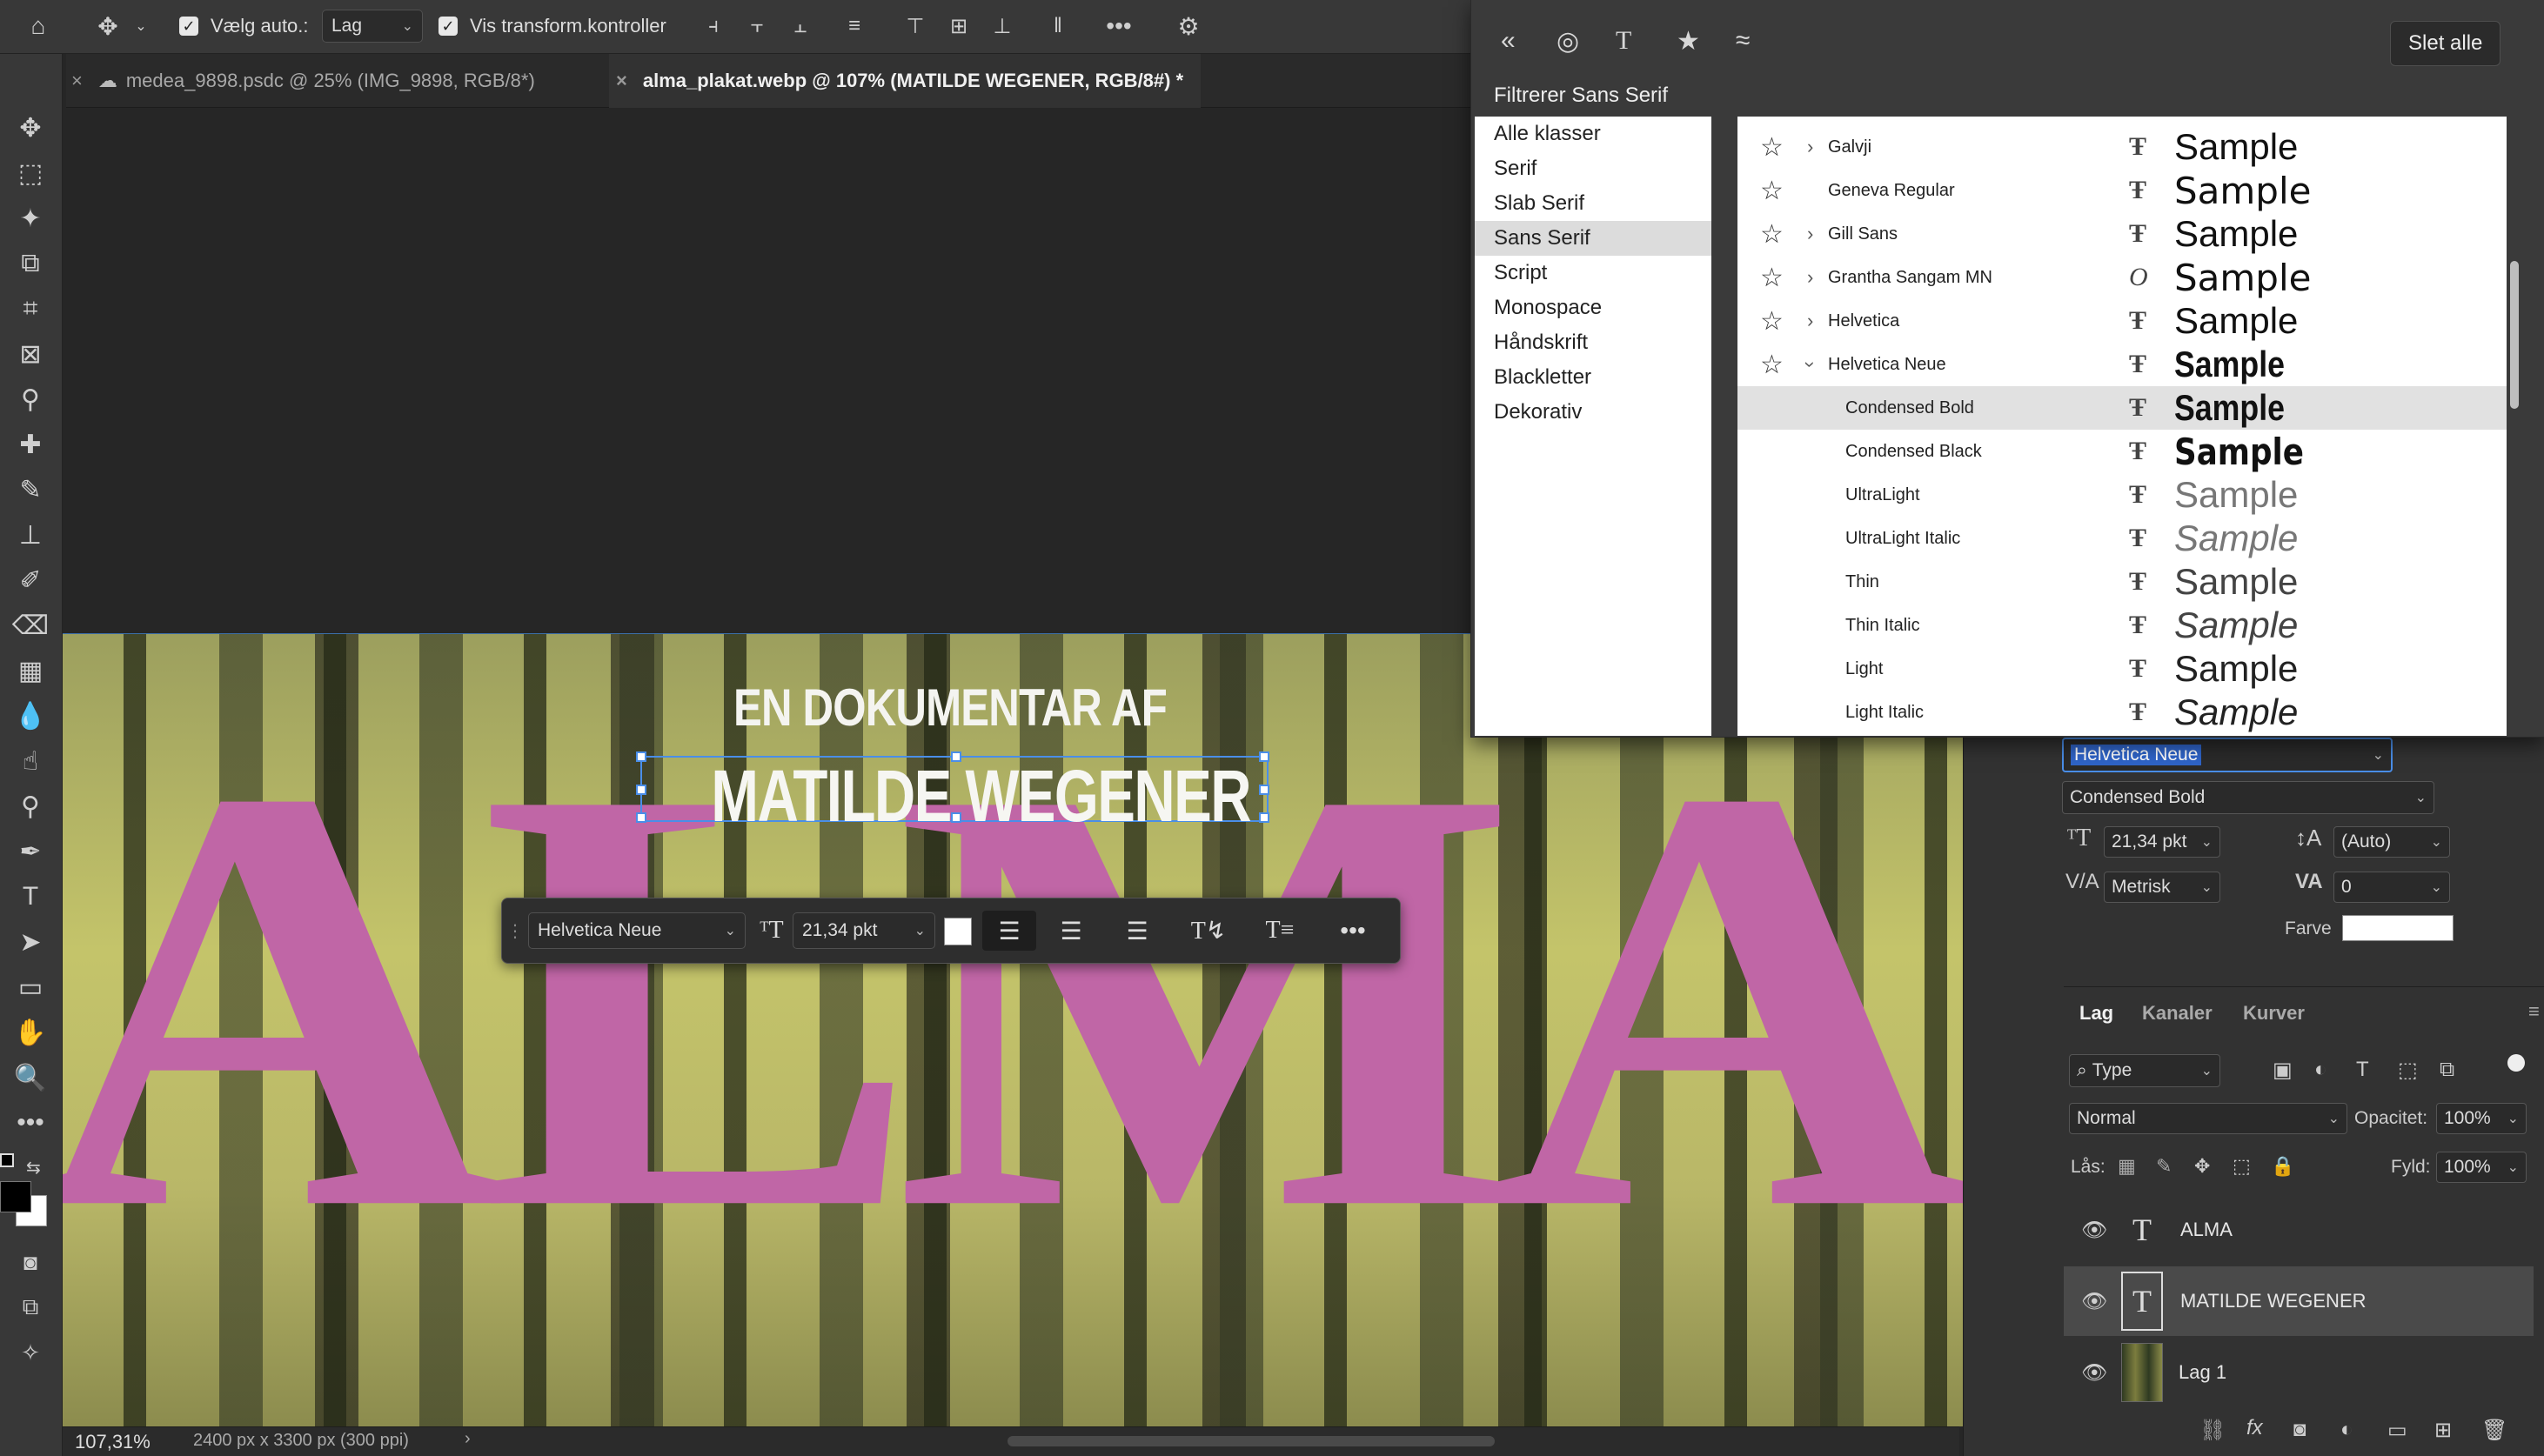 The width and height of the screenshot is (2544, 1456). What do you see at coordinates (953, 794) in the screenshot?
I see `text-bounding-box: MATILDE WEGENER` at bounding box center [953, 794].